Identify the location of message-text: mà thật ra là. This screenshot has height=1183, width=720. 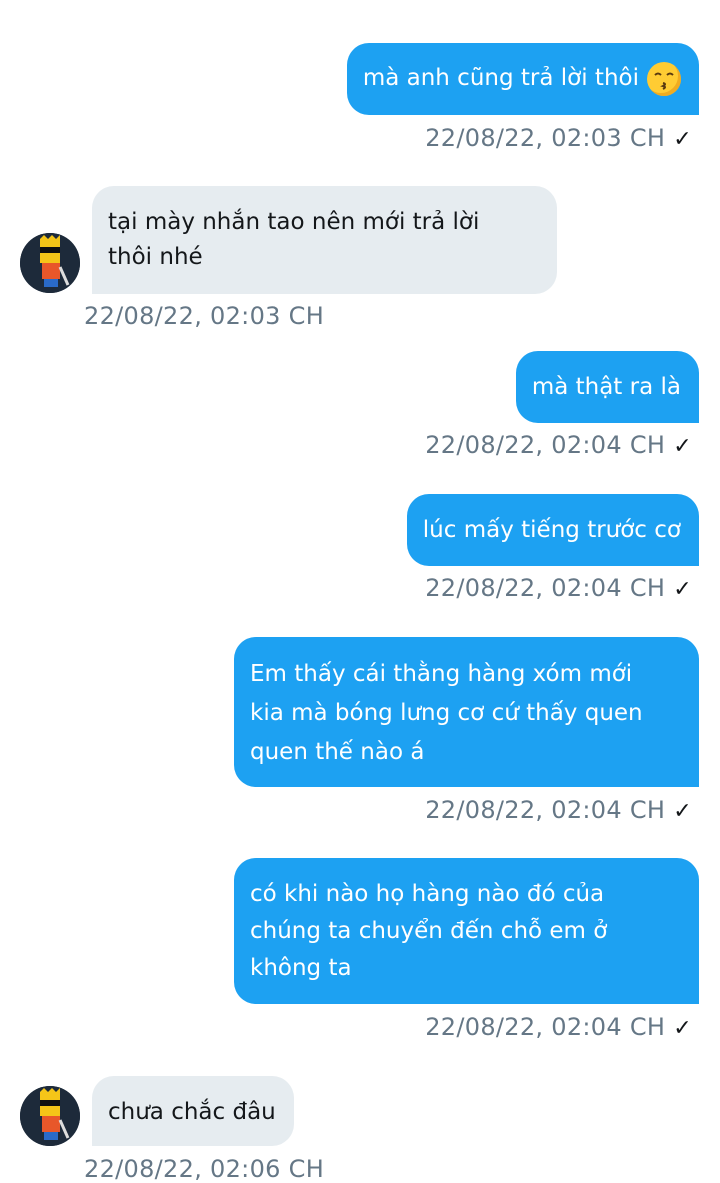
(606, 387).